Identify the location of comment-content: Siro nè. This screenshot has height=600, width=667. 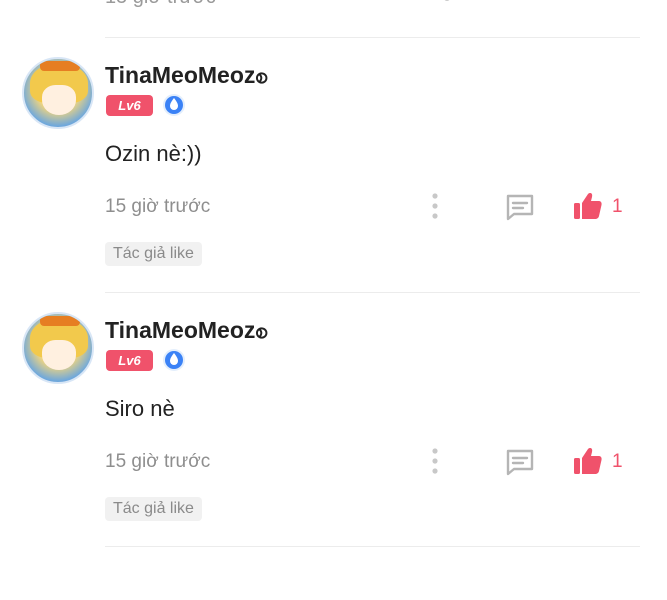
(140, 408).